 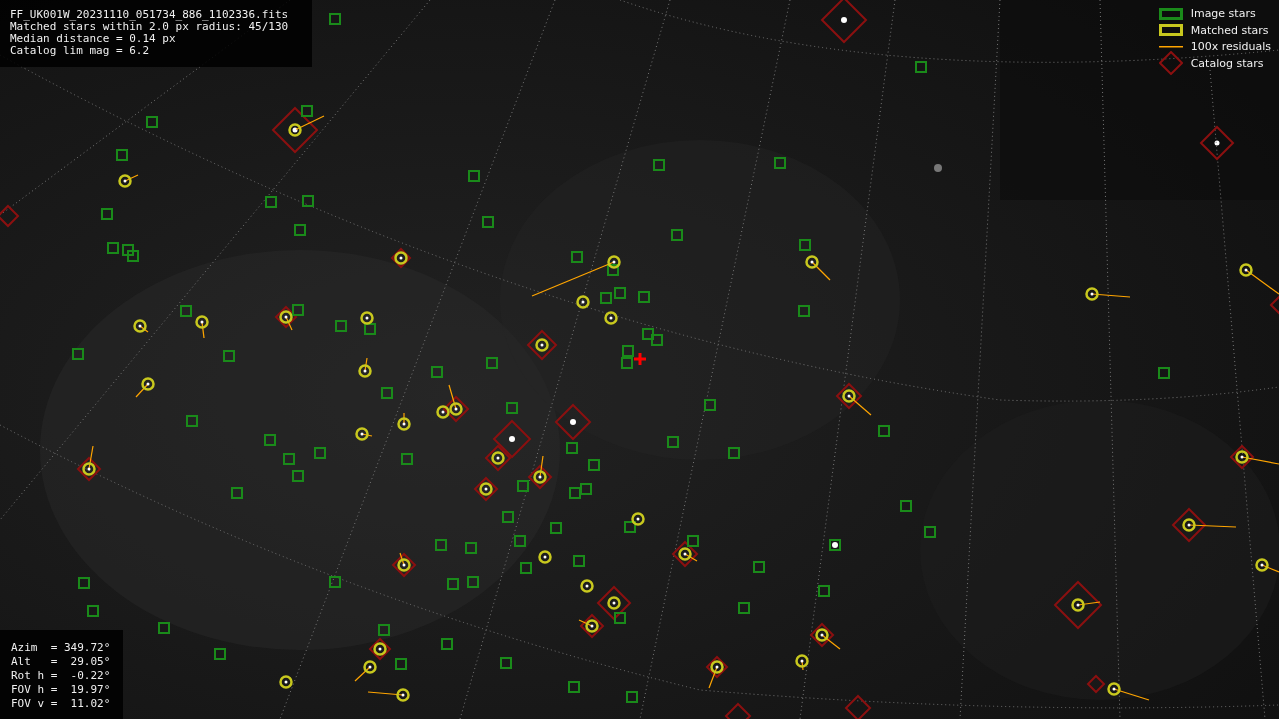 What do you see at coordinates (61, 648) in the screenshot?
I see `pointing-text: Azim = 349.72°` at bounding box center [61, 648].